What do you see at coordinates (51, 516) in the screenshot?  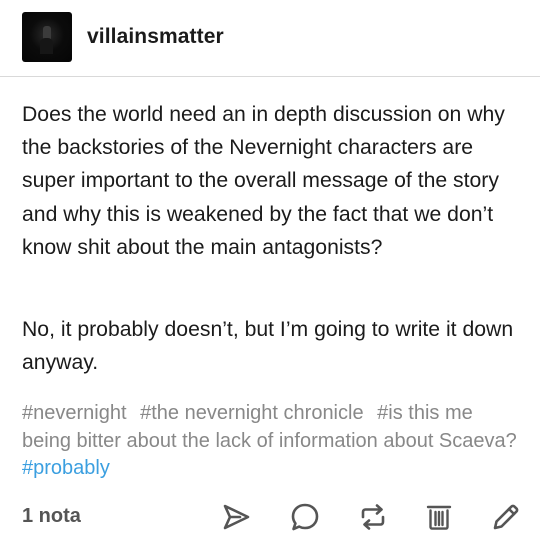 I see `notes-count: 1 nota` at bounding box center [51, 516].